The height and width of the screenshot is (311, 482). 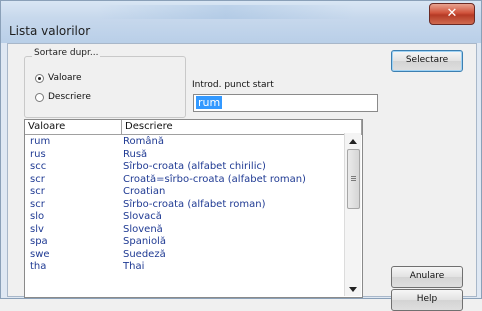 What do you see at coordinates (39, 241) in the screenshot?
I see `list-item-value: spa` at bounding box center [39, 241].